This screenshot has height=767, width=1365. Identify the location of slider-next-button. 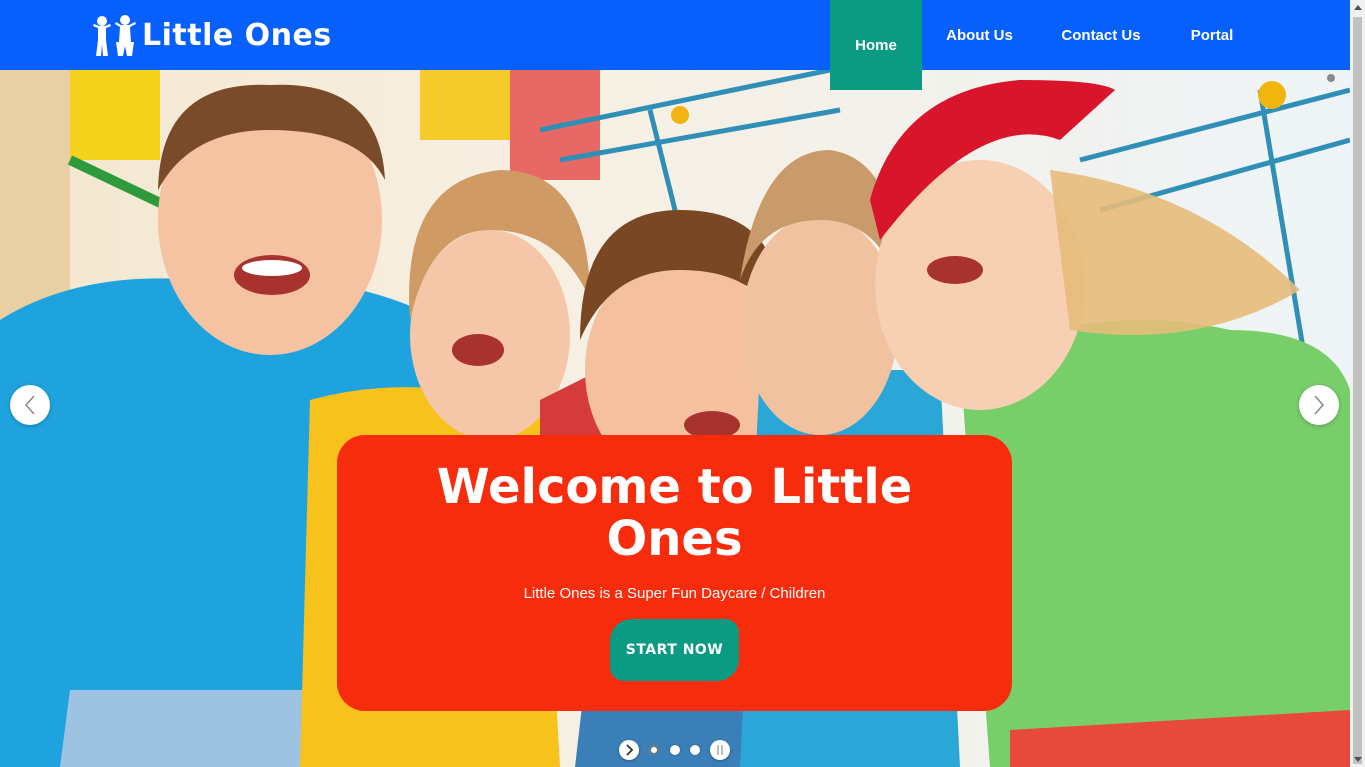
(1319, 405).